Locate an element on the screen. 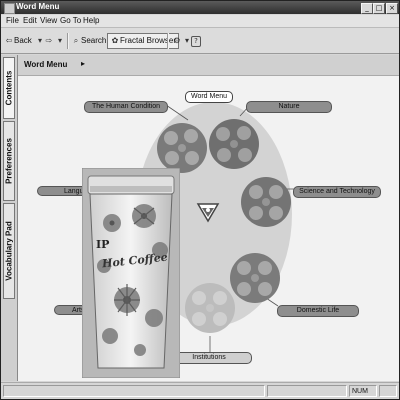 Image resolution: width=400 pixels, height=400 pixels. category-label: Nature is located at coordinates (289, 106).